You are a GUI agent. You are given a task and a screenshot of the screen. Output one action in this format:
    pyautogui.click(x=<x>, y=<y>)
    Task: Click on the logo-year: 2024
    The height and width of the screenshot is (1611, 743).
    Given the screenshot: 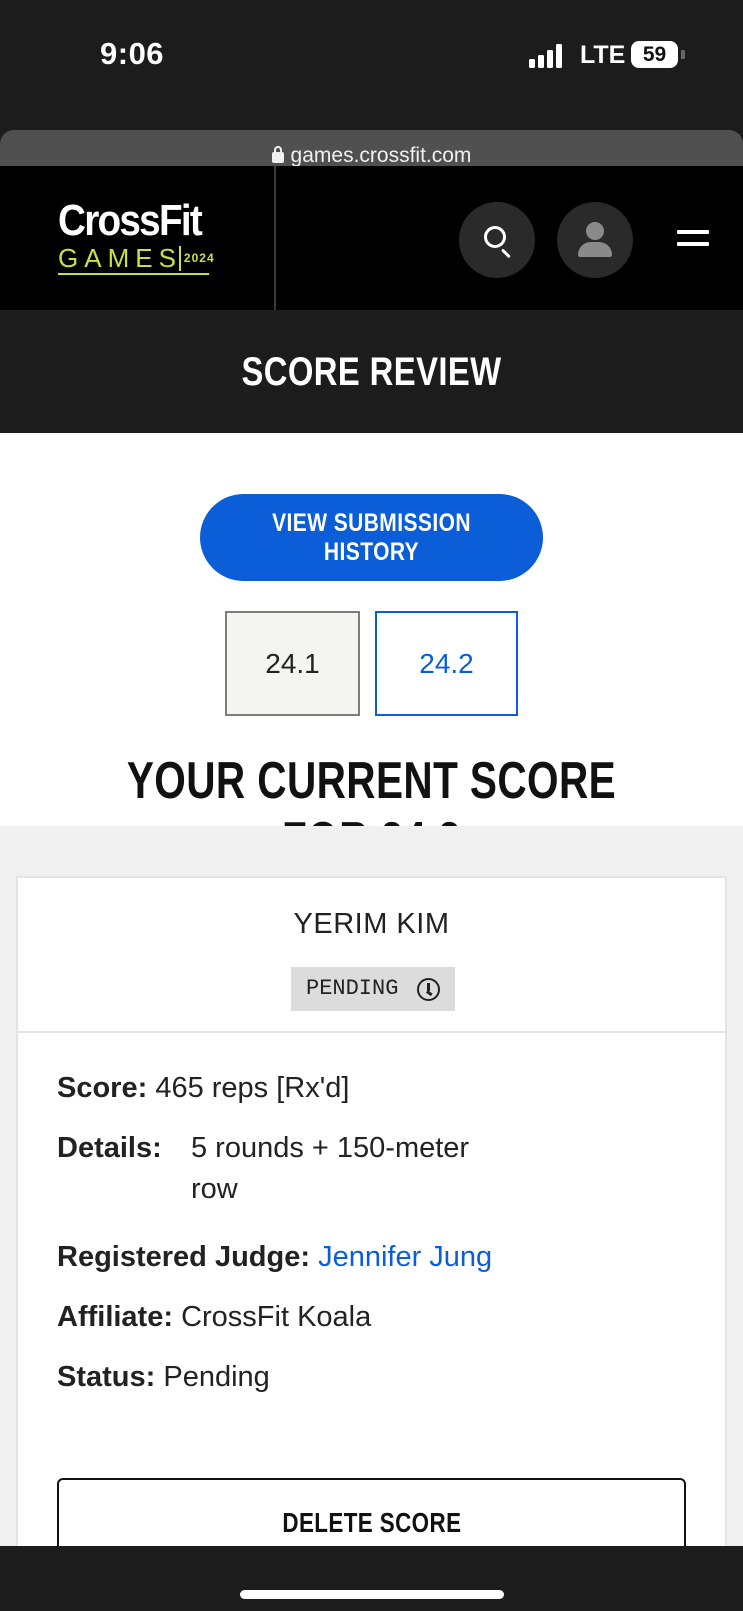 What is the action you would take?
    pyautogui.click(x=199, y=257)
    